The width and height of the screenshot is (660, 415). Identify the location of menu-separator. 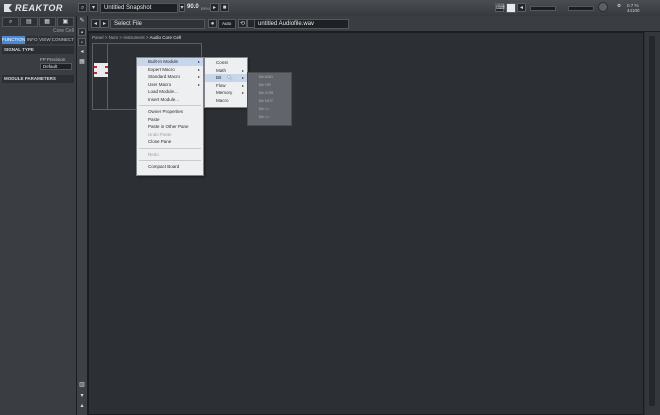
(170, 148).